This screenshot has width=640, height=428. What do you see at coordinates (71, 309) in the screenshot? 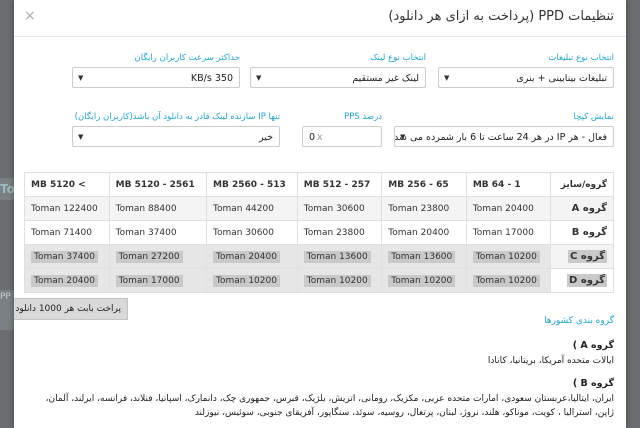
I see `pay-per-1000-button: پراخت بابت هر 1000 دانلود` at bounding box center [71, 309].